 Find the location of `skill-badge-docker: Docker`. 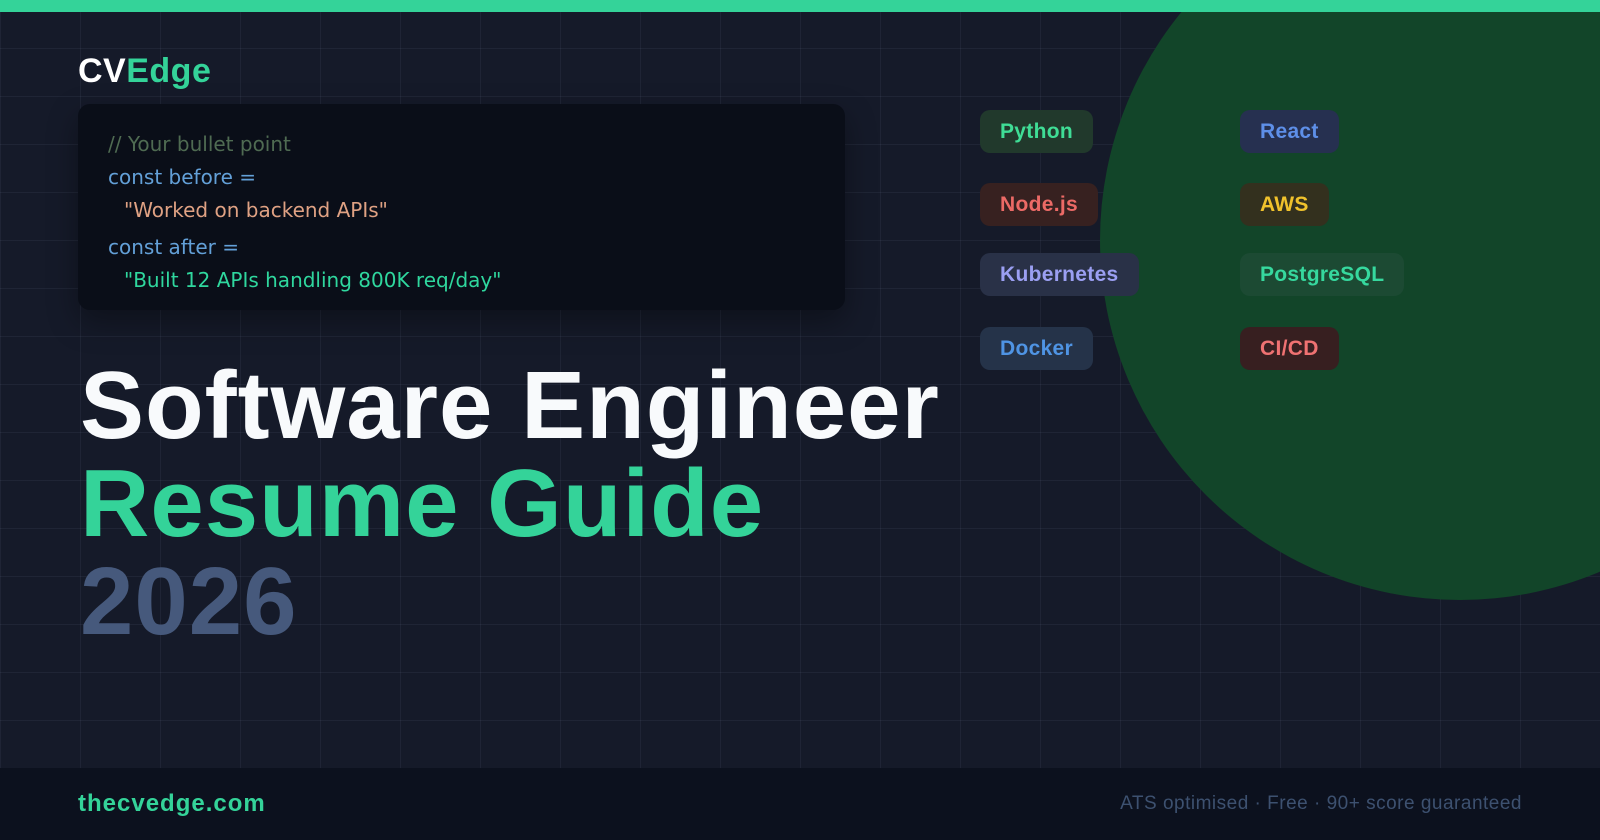

skill-badge-docker: Docker is located at coordinates (1037, 348).